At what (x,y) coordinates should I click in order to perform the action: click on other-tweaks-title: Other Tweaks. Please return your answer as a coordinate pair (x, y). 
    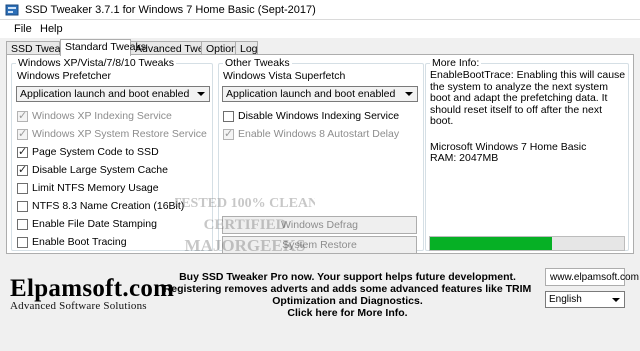
    Looking at the image, I should click on (257, 63).